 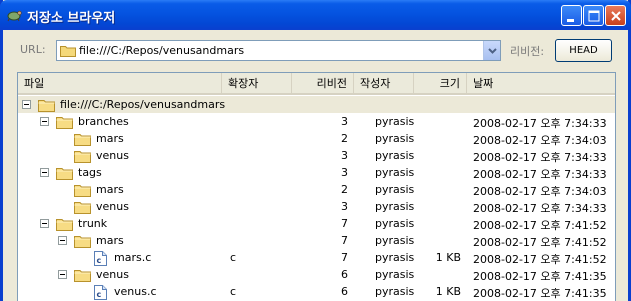 What do you see at coordinates (103, 121) in the screenshot?
I see `row-name: branches` at bounding box center [103, 121].